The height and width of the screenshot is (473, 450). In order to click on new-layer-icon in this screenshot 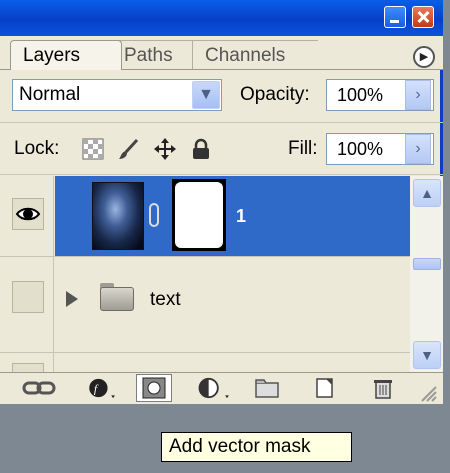, I will do `click(325, 388)`.